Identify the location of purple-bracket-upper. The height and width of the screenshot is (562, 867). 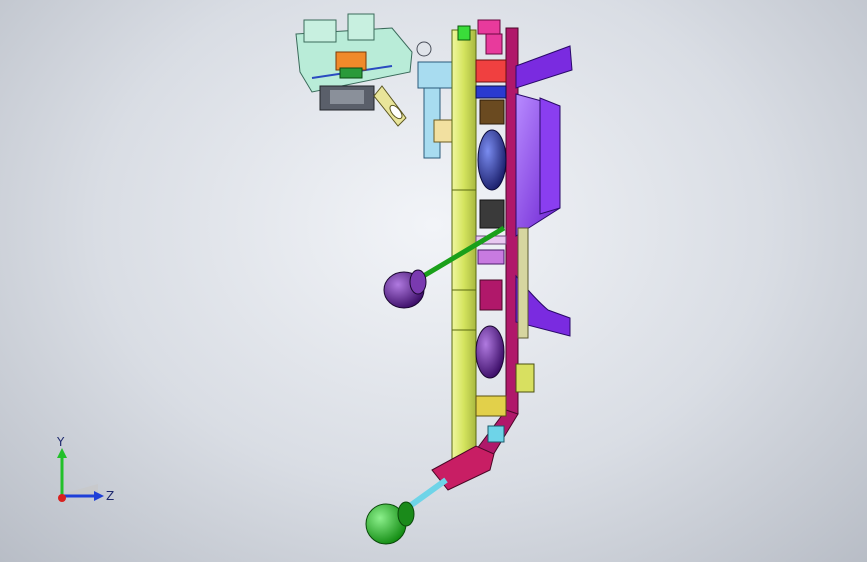
(544, 141).